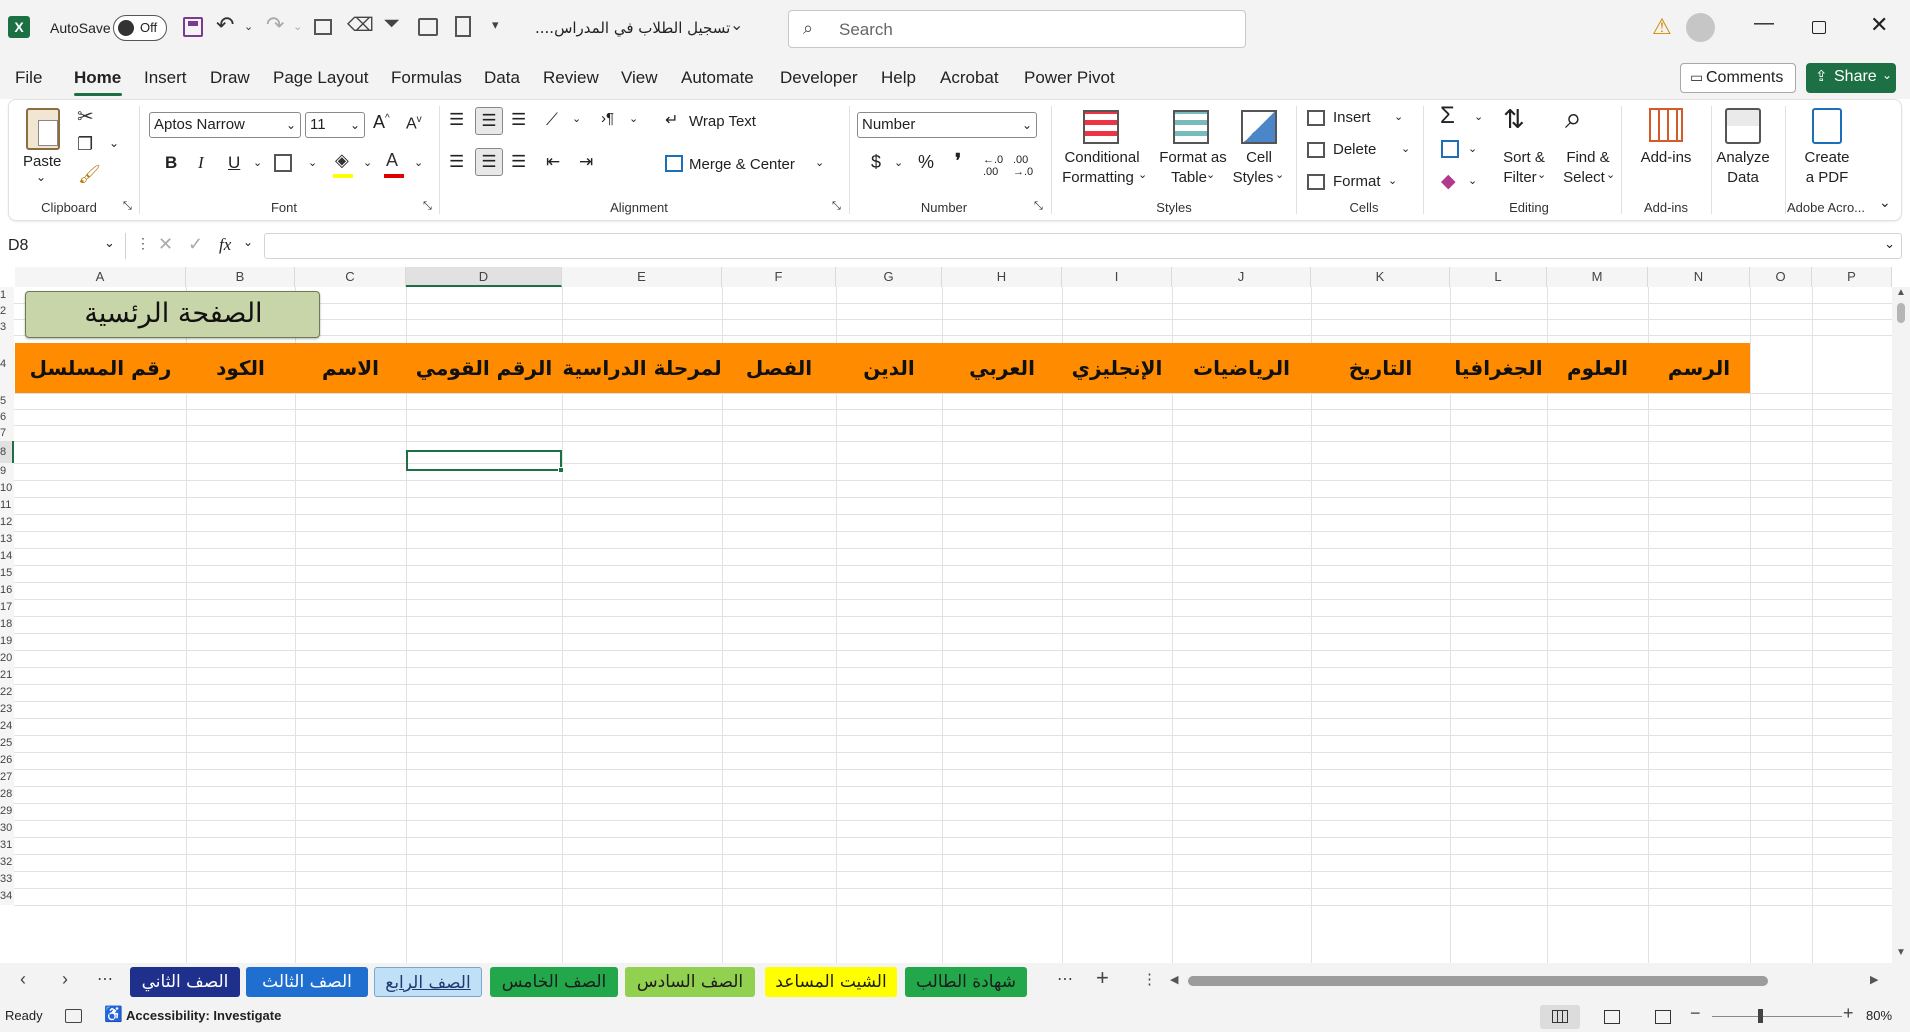  Describe the element at coordinates (335, 125) in the screenshot. I see `font-size-select: 11 ⌄` at that location.